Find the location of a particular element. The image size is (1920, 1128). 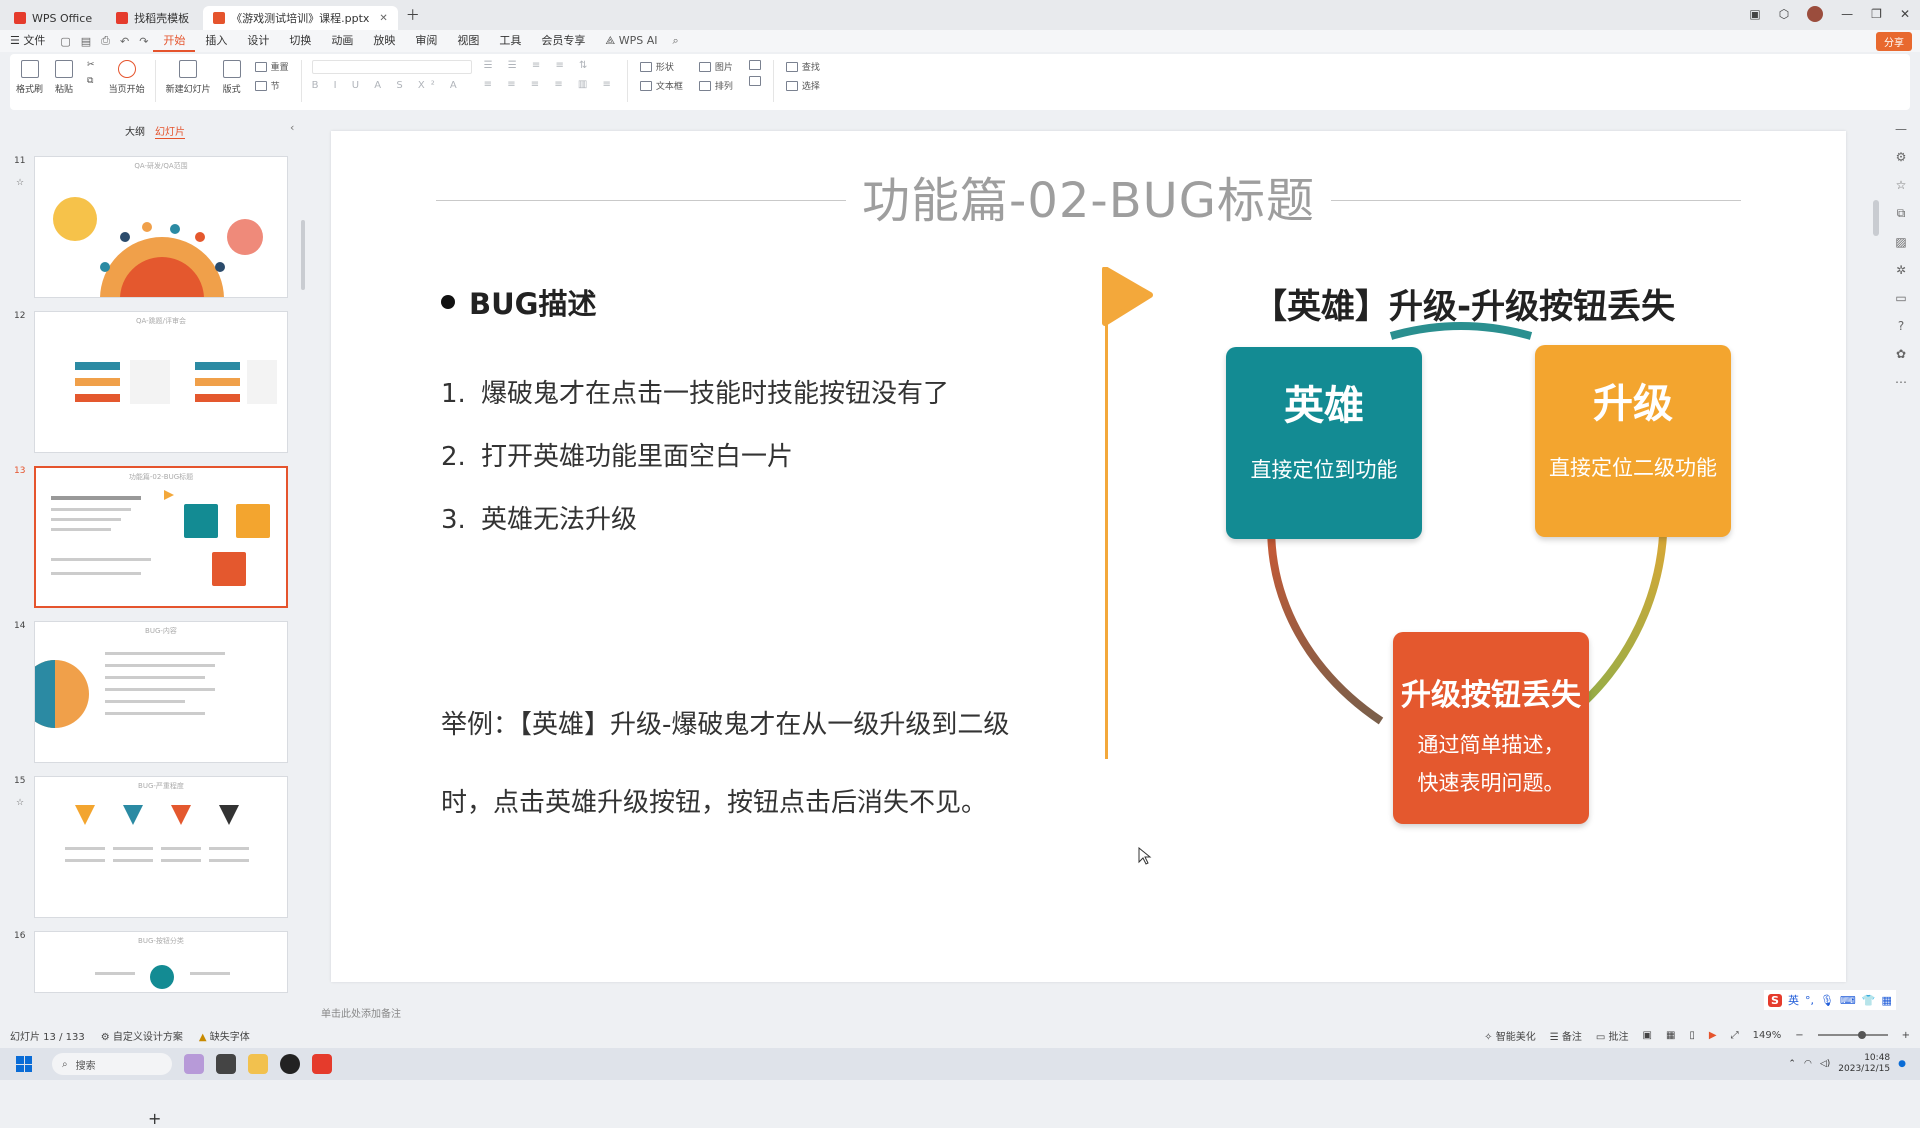

reading-view-icon: ▯ is located at coordinates (1692, 1035).